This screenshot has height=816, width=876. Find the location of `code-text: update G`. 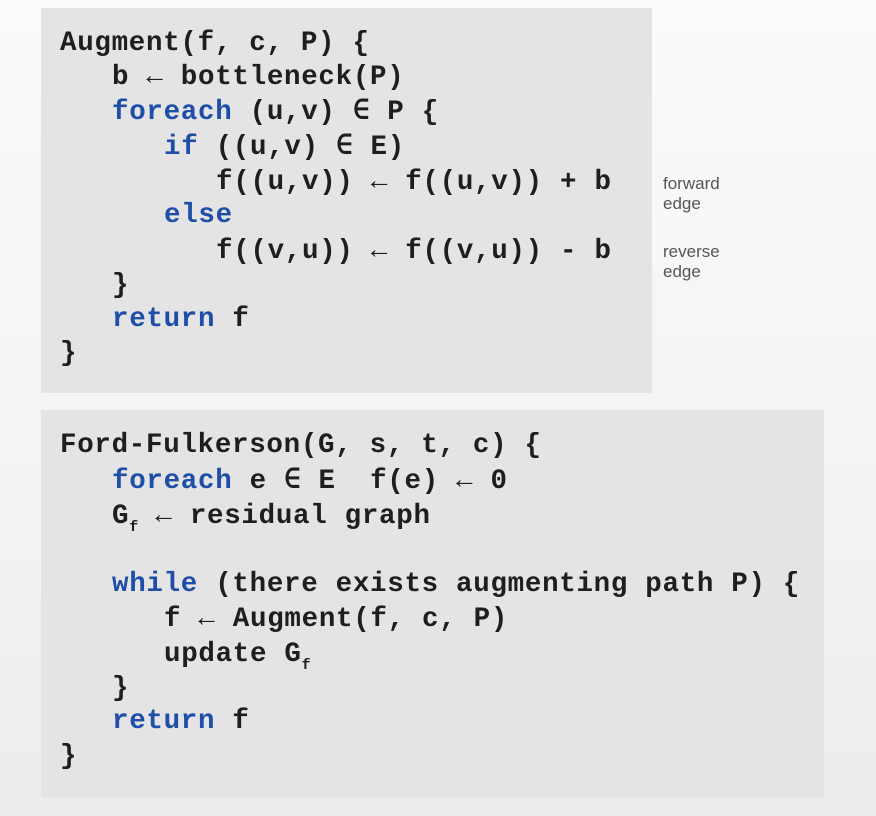

code-text: update G is located at coordinates (233, 654).